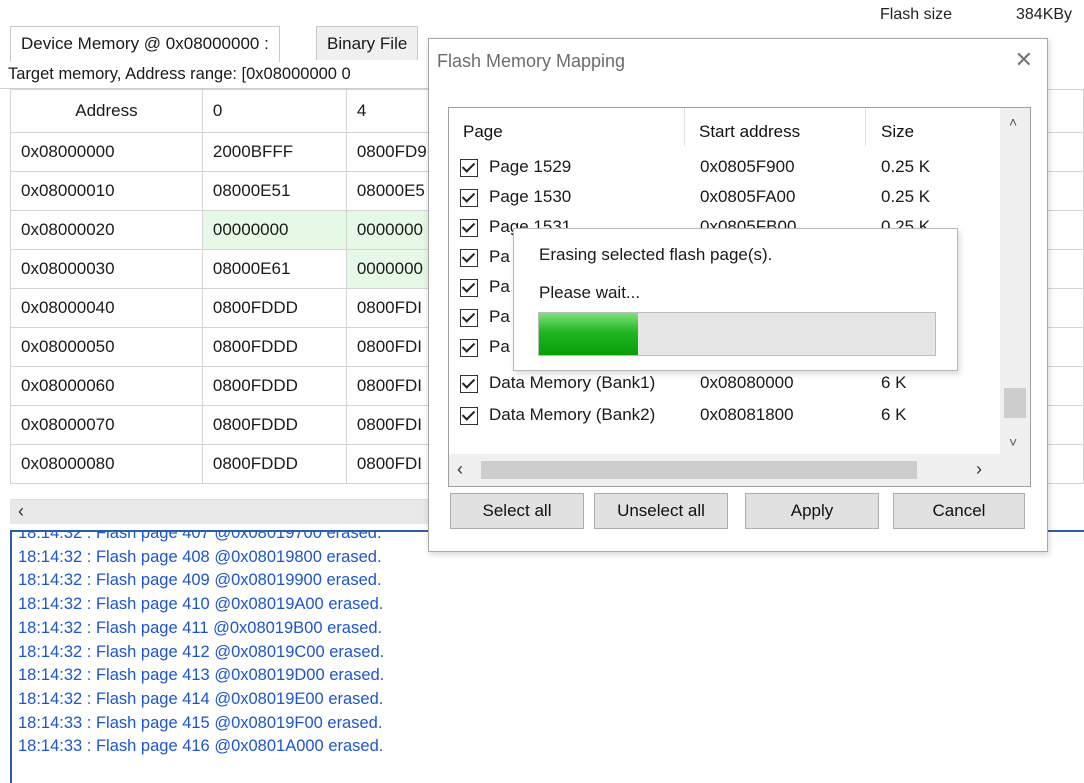 Image resolution: width=1084 pixels, height=783 pixels. What do you see at coordinates (274, 152) in the screenshot?
I see `value-cell: 2000BFFF` at bounding box center [274, 152].